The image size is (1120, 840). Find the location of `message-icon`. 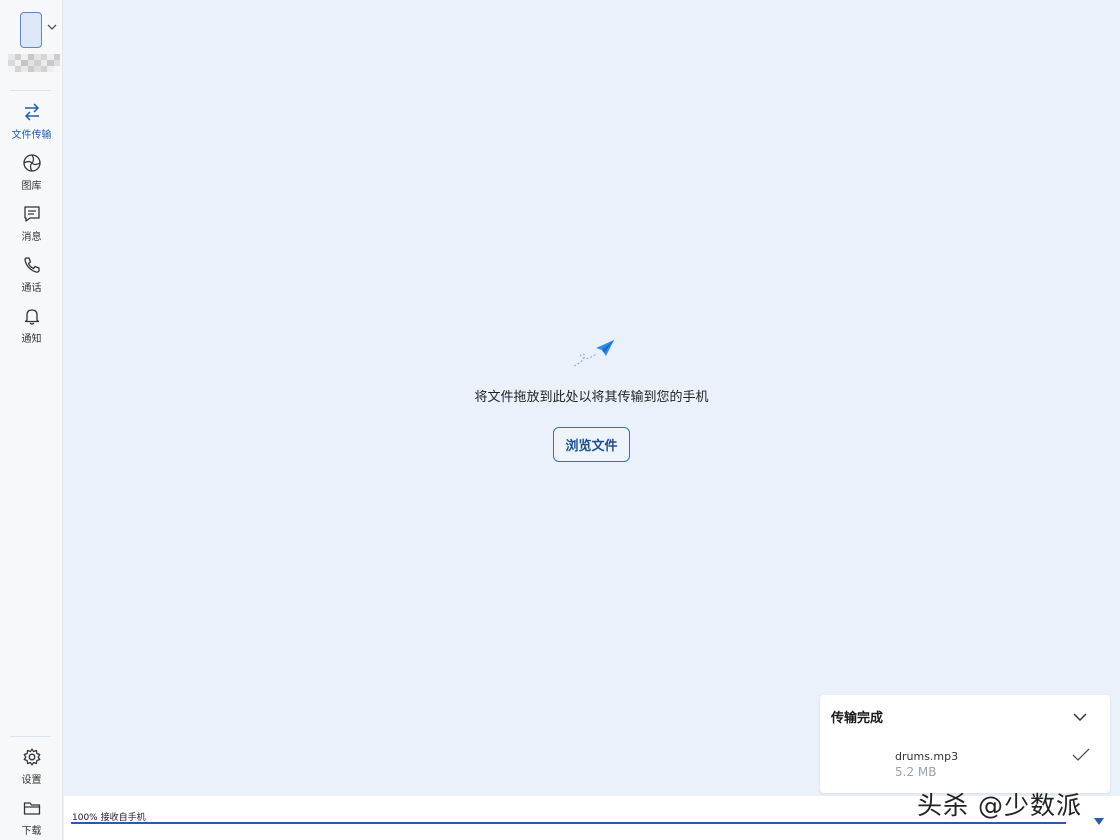

message-icon is located at coordinates (31, 214).